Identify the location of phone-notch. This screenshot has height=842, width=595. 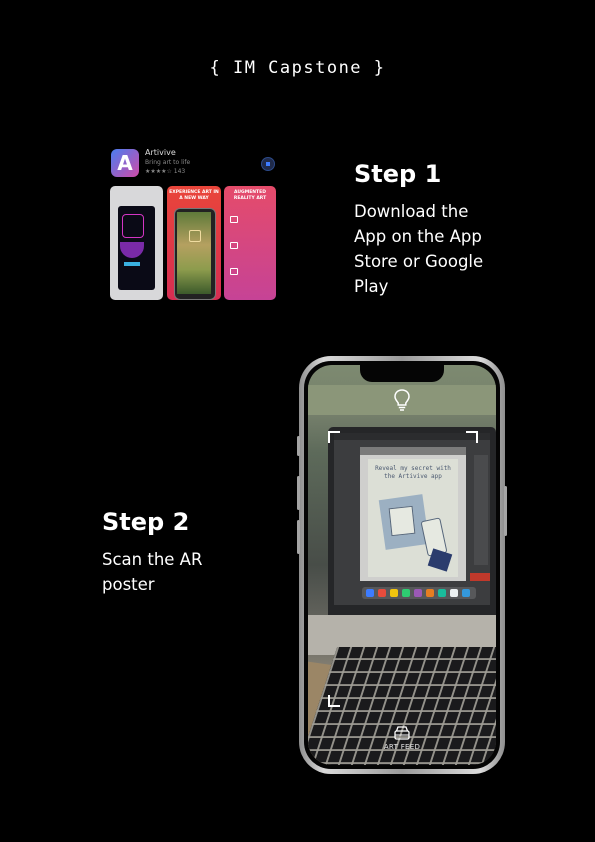
(402, 373).